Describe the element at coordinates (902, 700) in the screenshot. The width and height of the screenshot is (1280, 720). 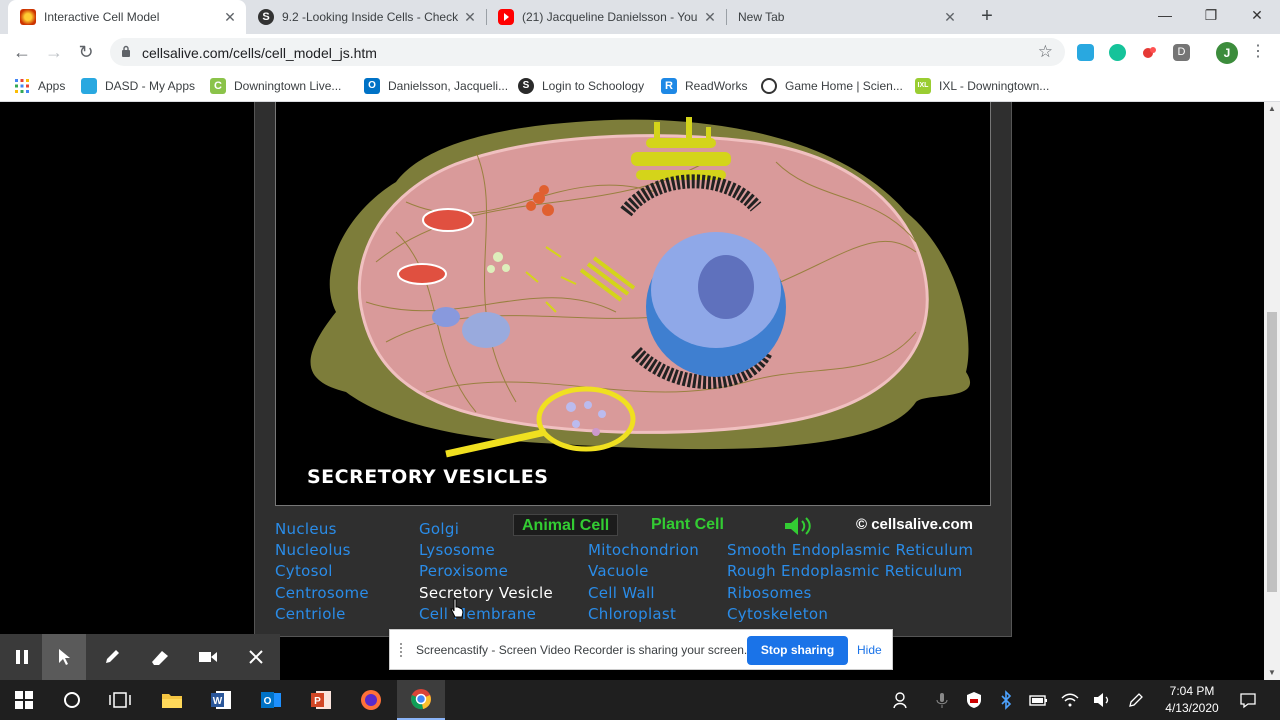
I see `people-icon` at that location.